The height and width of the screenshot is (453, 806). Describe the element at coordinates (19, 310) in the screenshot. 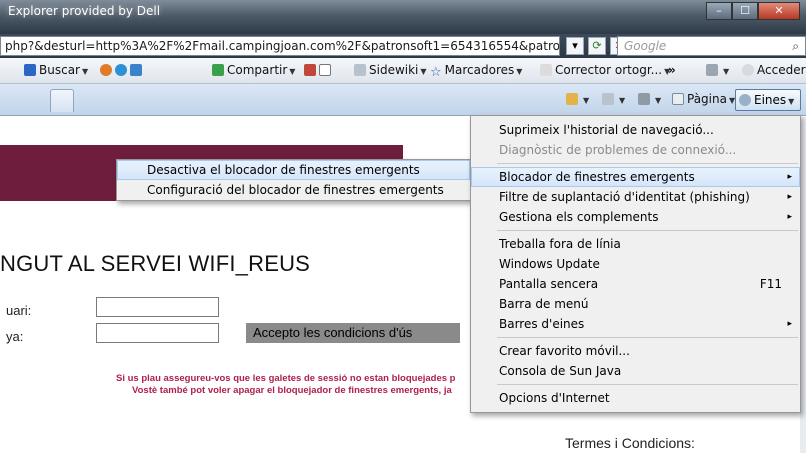

I see `user-label: uari:` at that location.